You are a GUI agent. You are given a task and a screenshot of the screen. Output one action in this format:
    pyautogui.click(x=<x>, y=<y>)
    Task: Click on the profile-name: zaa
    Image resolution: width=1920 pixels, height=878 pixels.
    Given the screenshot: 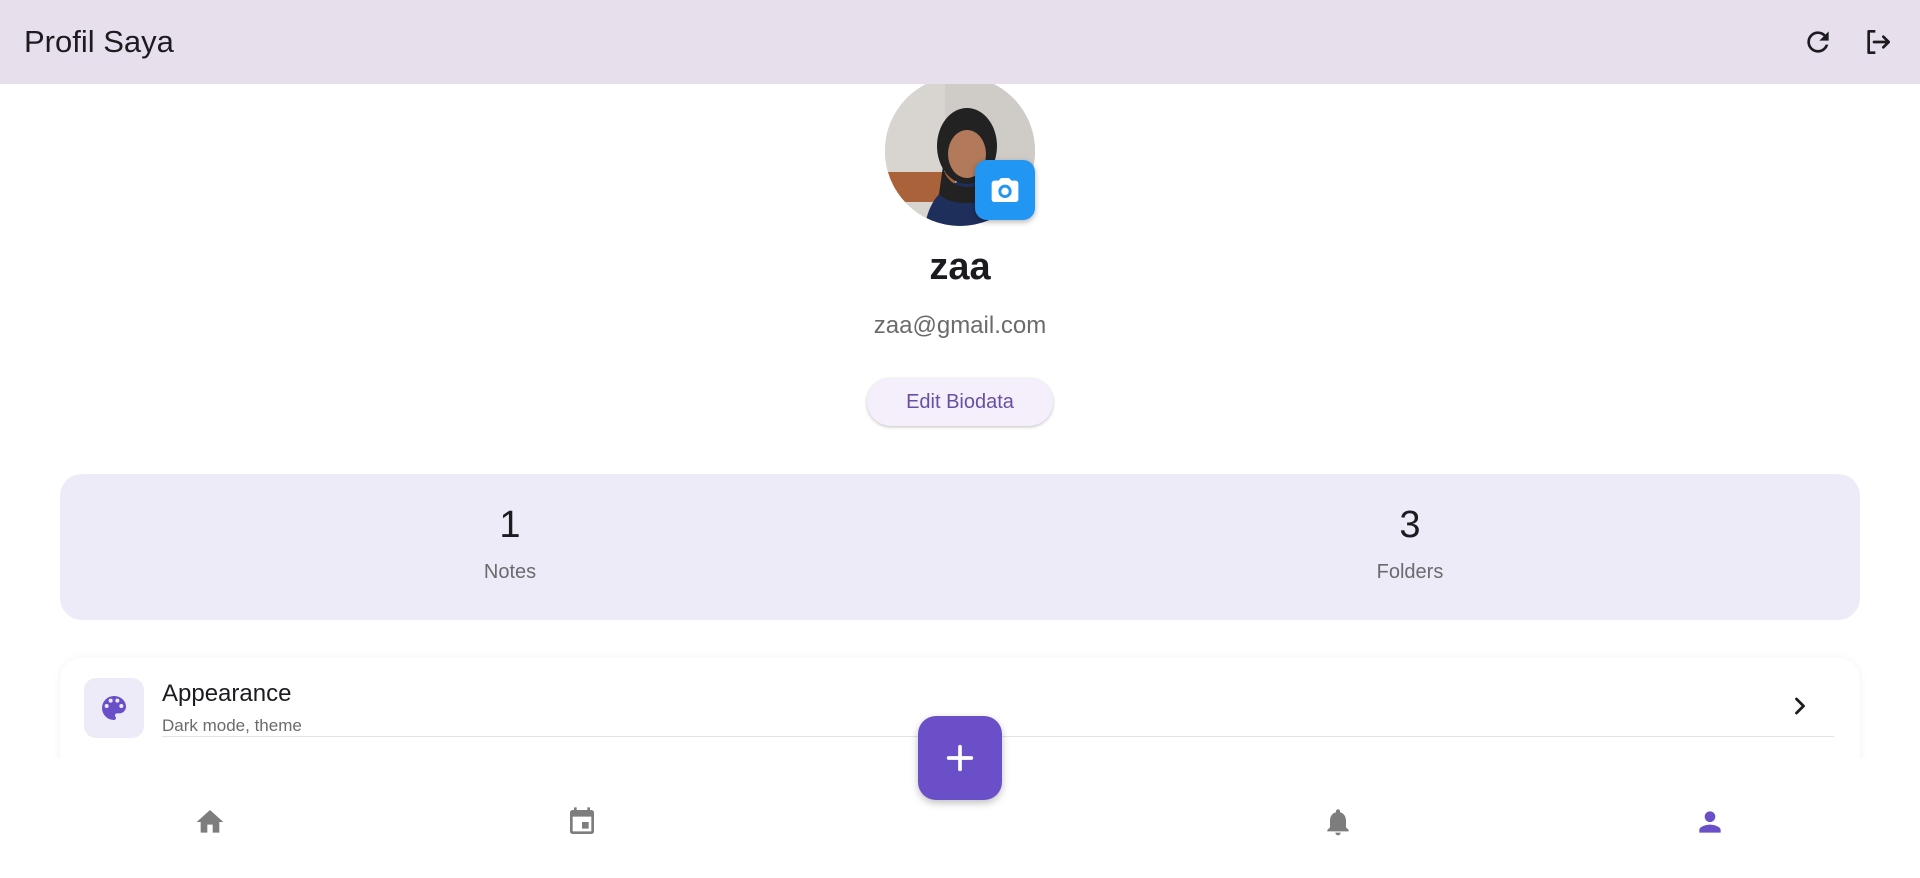 What is the action you would take?
    pyautogui.click(x=960, y=267)
    